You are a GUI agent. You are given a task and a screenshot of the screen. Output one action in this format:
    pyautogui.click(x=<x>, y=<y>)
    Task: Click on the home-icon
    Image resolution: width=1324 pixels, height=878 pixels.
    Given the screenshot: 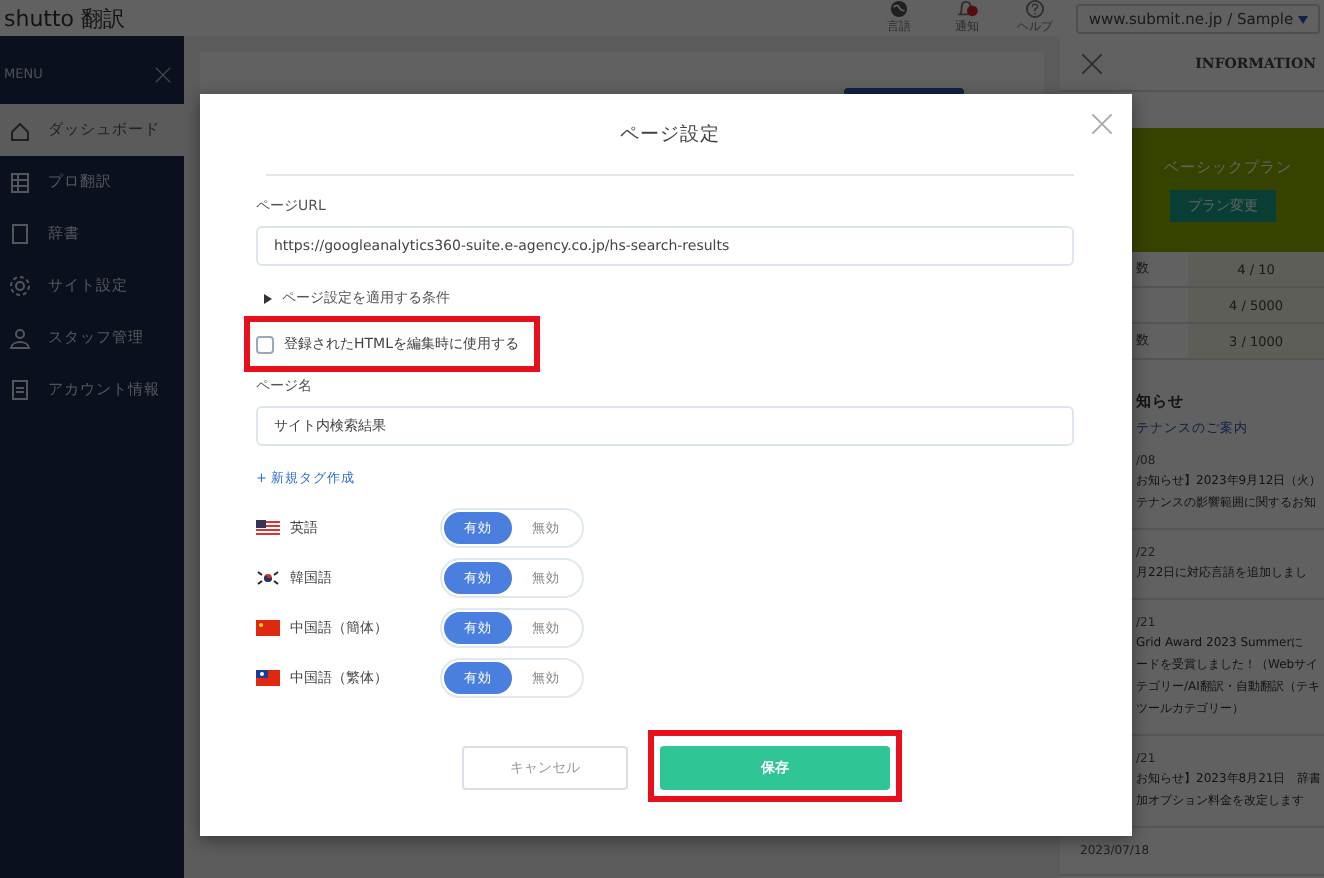 What is the action you would take?
    pyautogui.click(x=20, y=130)
    